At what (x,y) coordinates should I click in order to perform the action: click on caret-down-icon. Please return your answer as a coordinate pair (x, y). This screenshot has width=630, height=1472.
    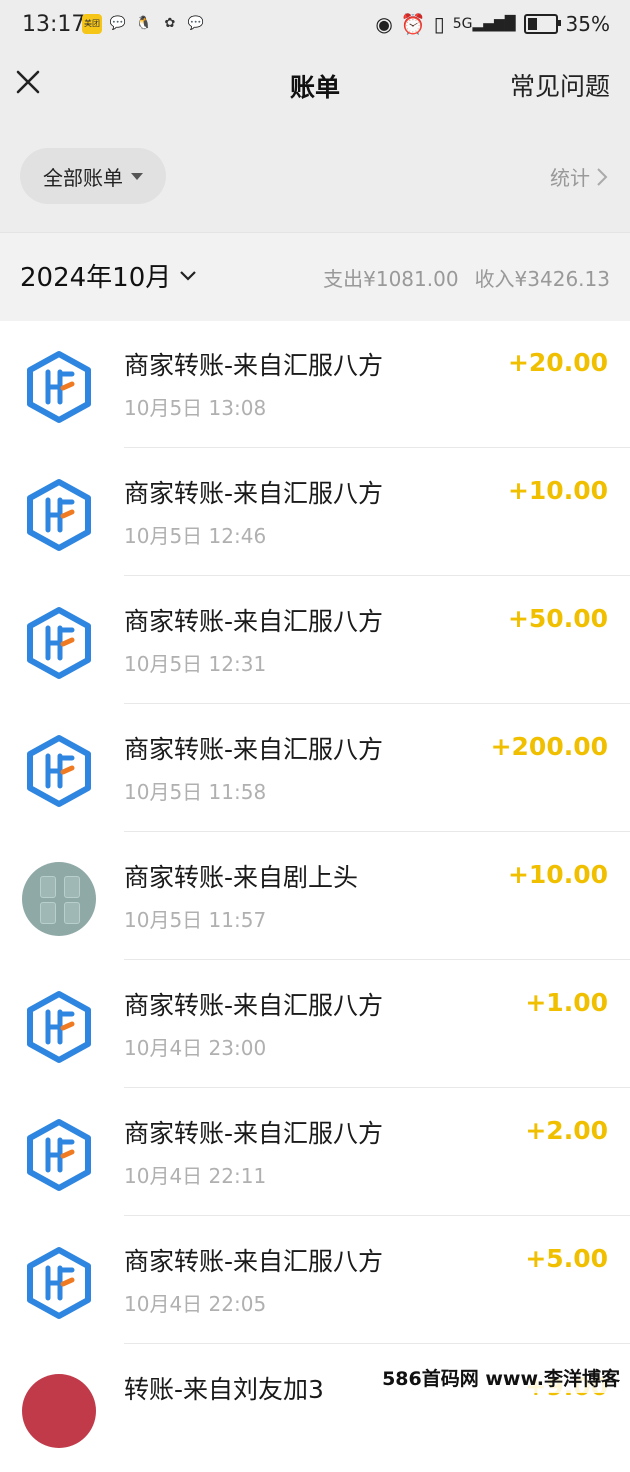
    Looking at the image, I should click on (137, 176).